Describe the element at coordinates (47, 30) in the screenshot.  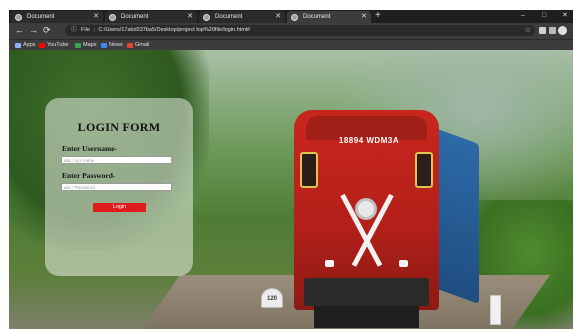
I see `reload-icon: ⟳` at that location.